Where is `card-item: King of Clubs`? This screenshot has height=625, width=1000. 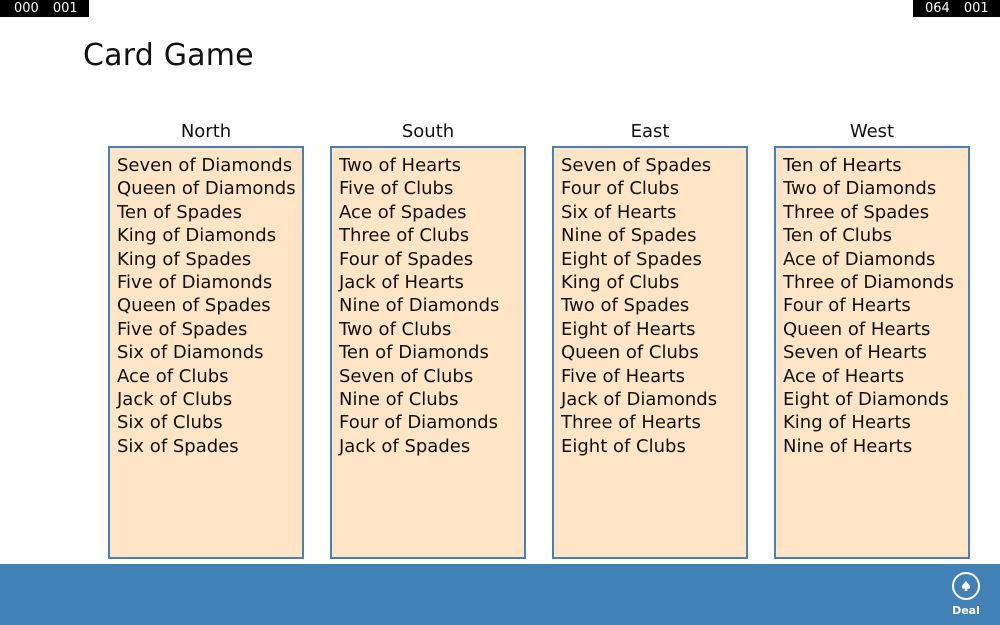 card-item: King of Clubs is located at coordinates (653, 282).